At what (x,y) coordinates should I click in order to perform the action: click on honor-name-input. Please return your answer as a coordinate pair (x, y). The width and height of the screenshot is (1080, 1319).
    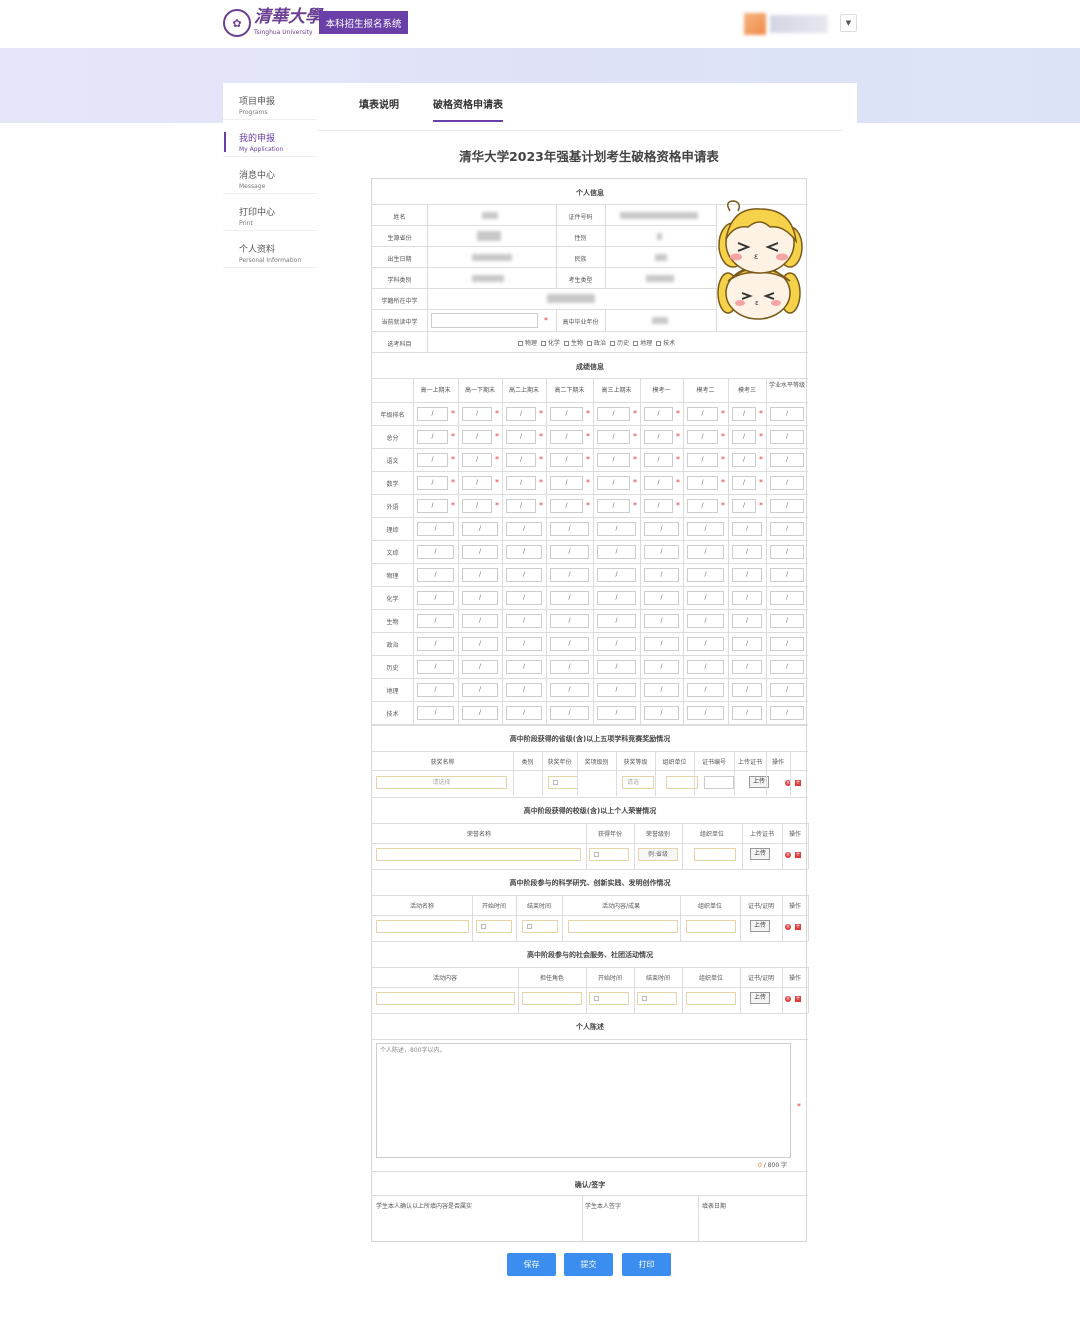
    Looking at the image, I should click on (478, 854).